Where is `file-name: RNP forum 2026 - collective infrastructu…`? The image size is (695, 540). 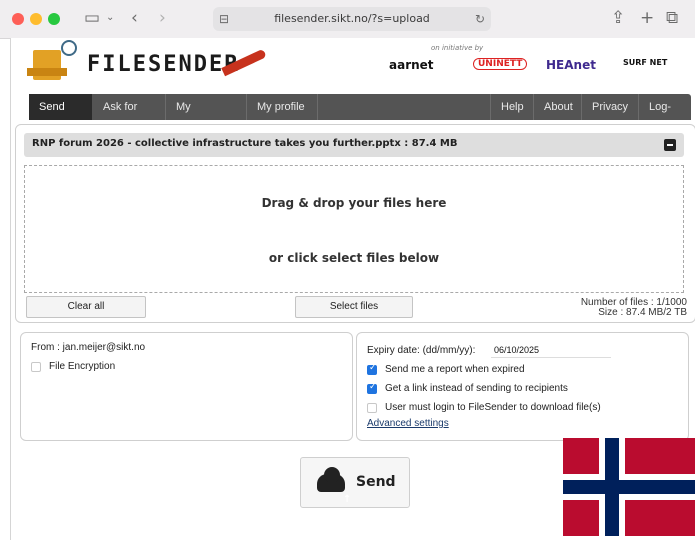 file-name: RNP forum 2026 - collective infrastructu… is located at coordinates (245, 143).